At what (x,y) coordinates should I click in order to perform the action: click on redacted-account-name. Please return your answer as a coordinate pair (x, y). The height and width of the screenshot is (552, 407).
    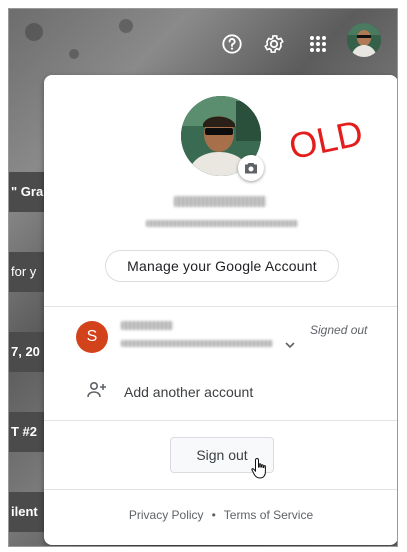
    Looking at the image, I should click on (220, 201).